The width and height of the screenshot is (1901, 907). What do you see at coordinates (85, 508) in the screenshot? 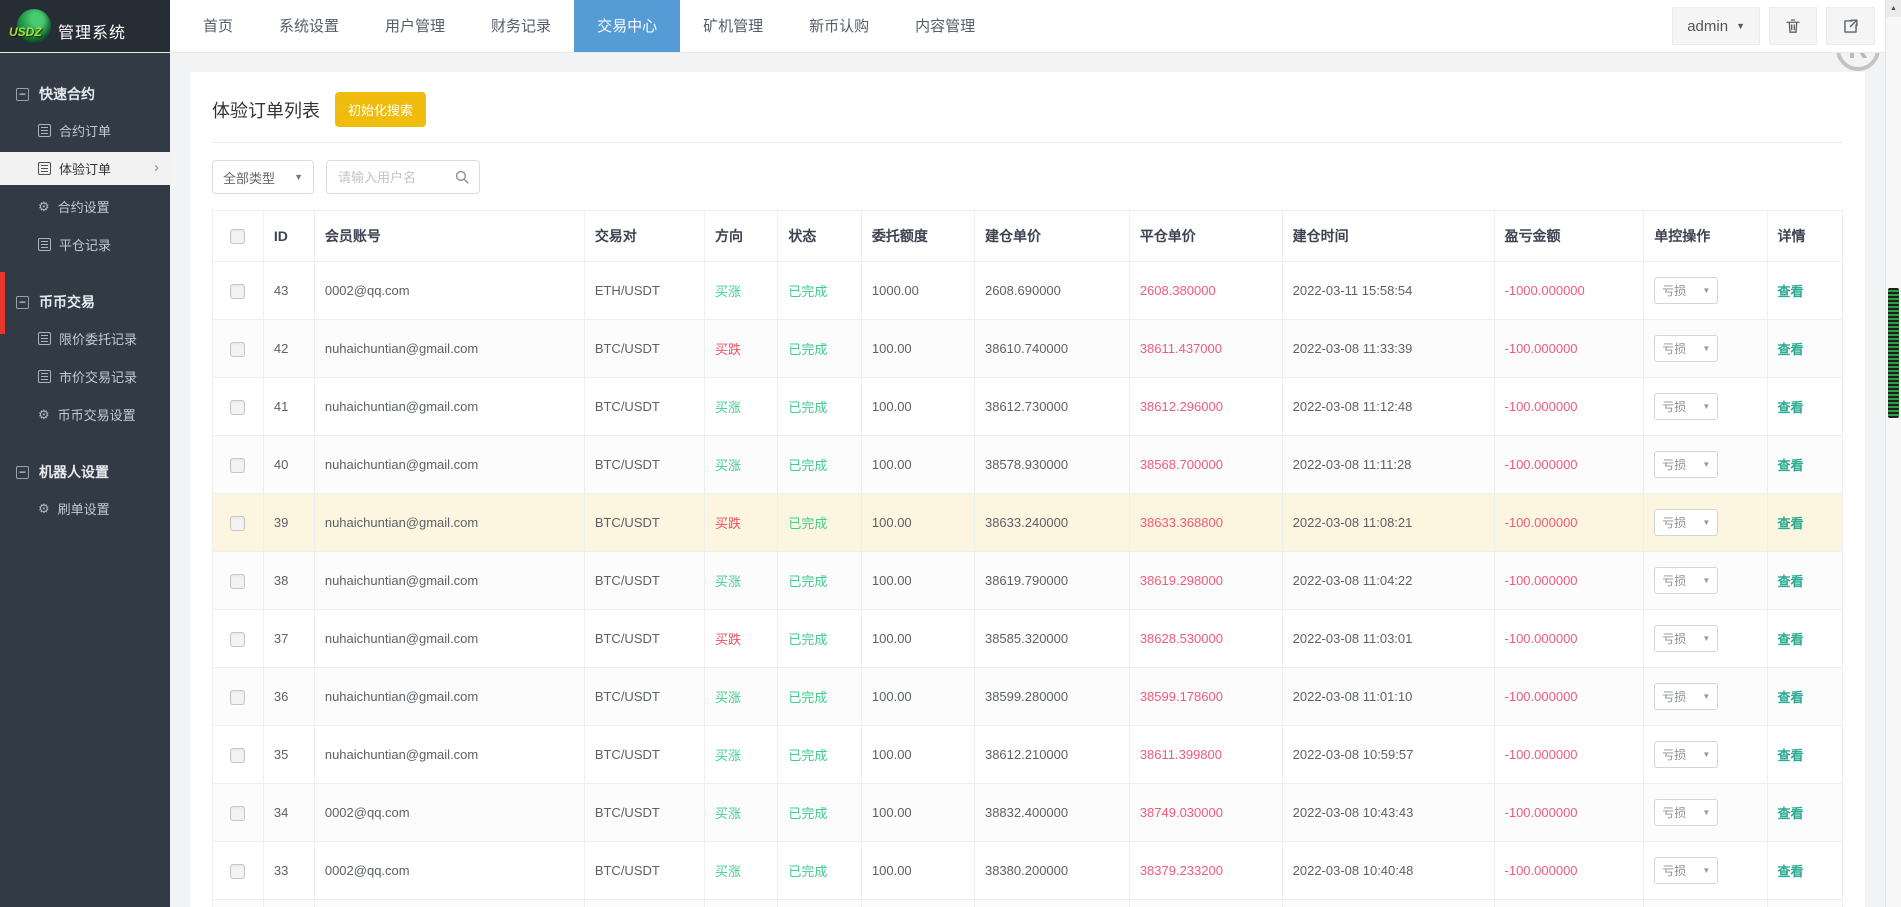
I see `sidebar-item: ⚙ 刷单设置` at bounding box center [85, 508].